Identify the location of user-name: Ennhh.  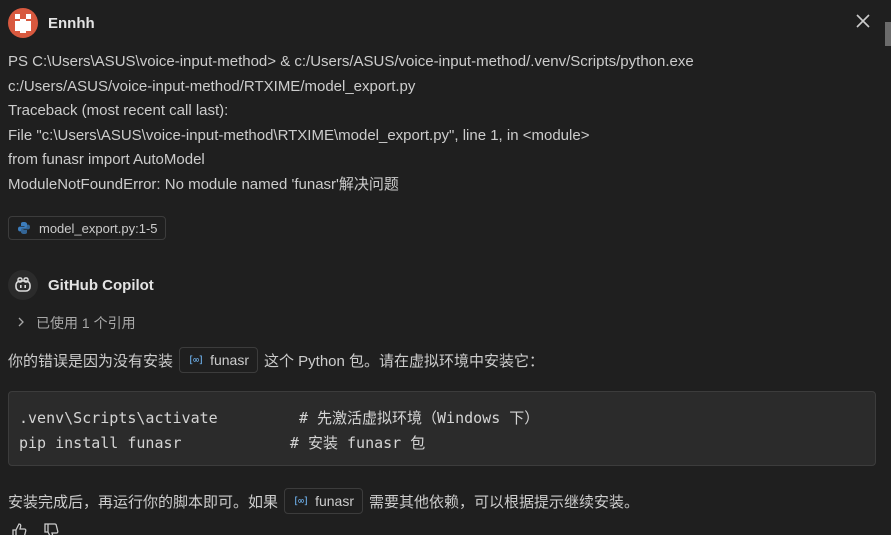
(71, 23).